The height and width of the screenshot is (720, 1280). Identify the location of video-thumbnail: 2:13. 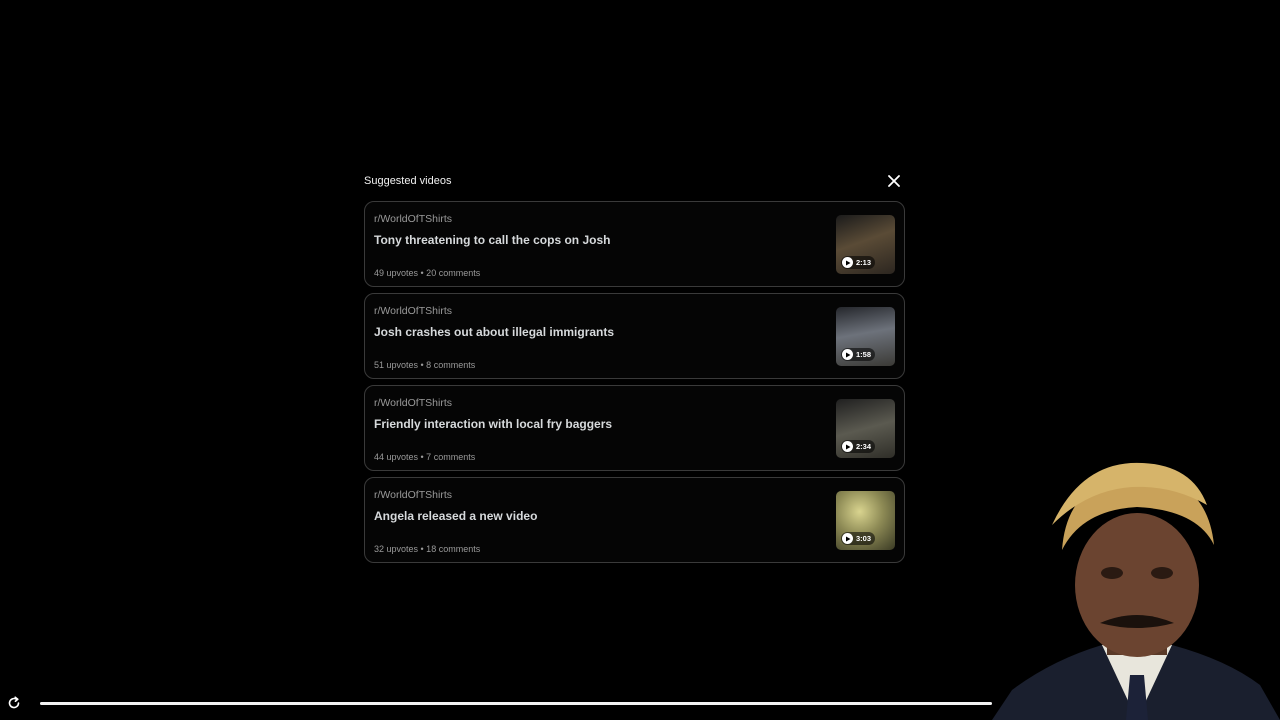
(865, 244).